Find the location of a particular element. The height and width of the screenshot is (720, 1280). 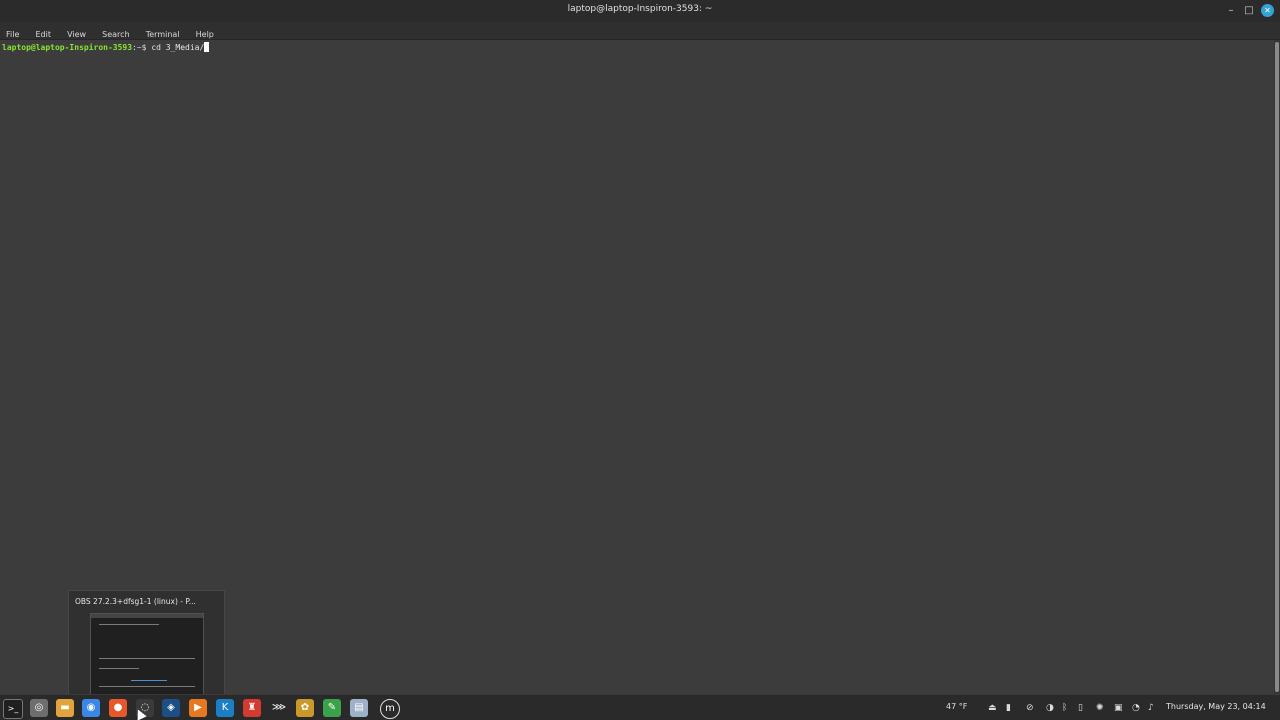

media-player-icon: ▶ is located at coordinates (198, 708).